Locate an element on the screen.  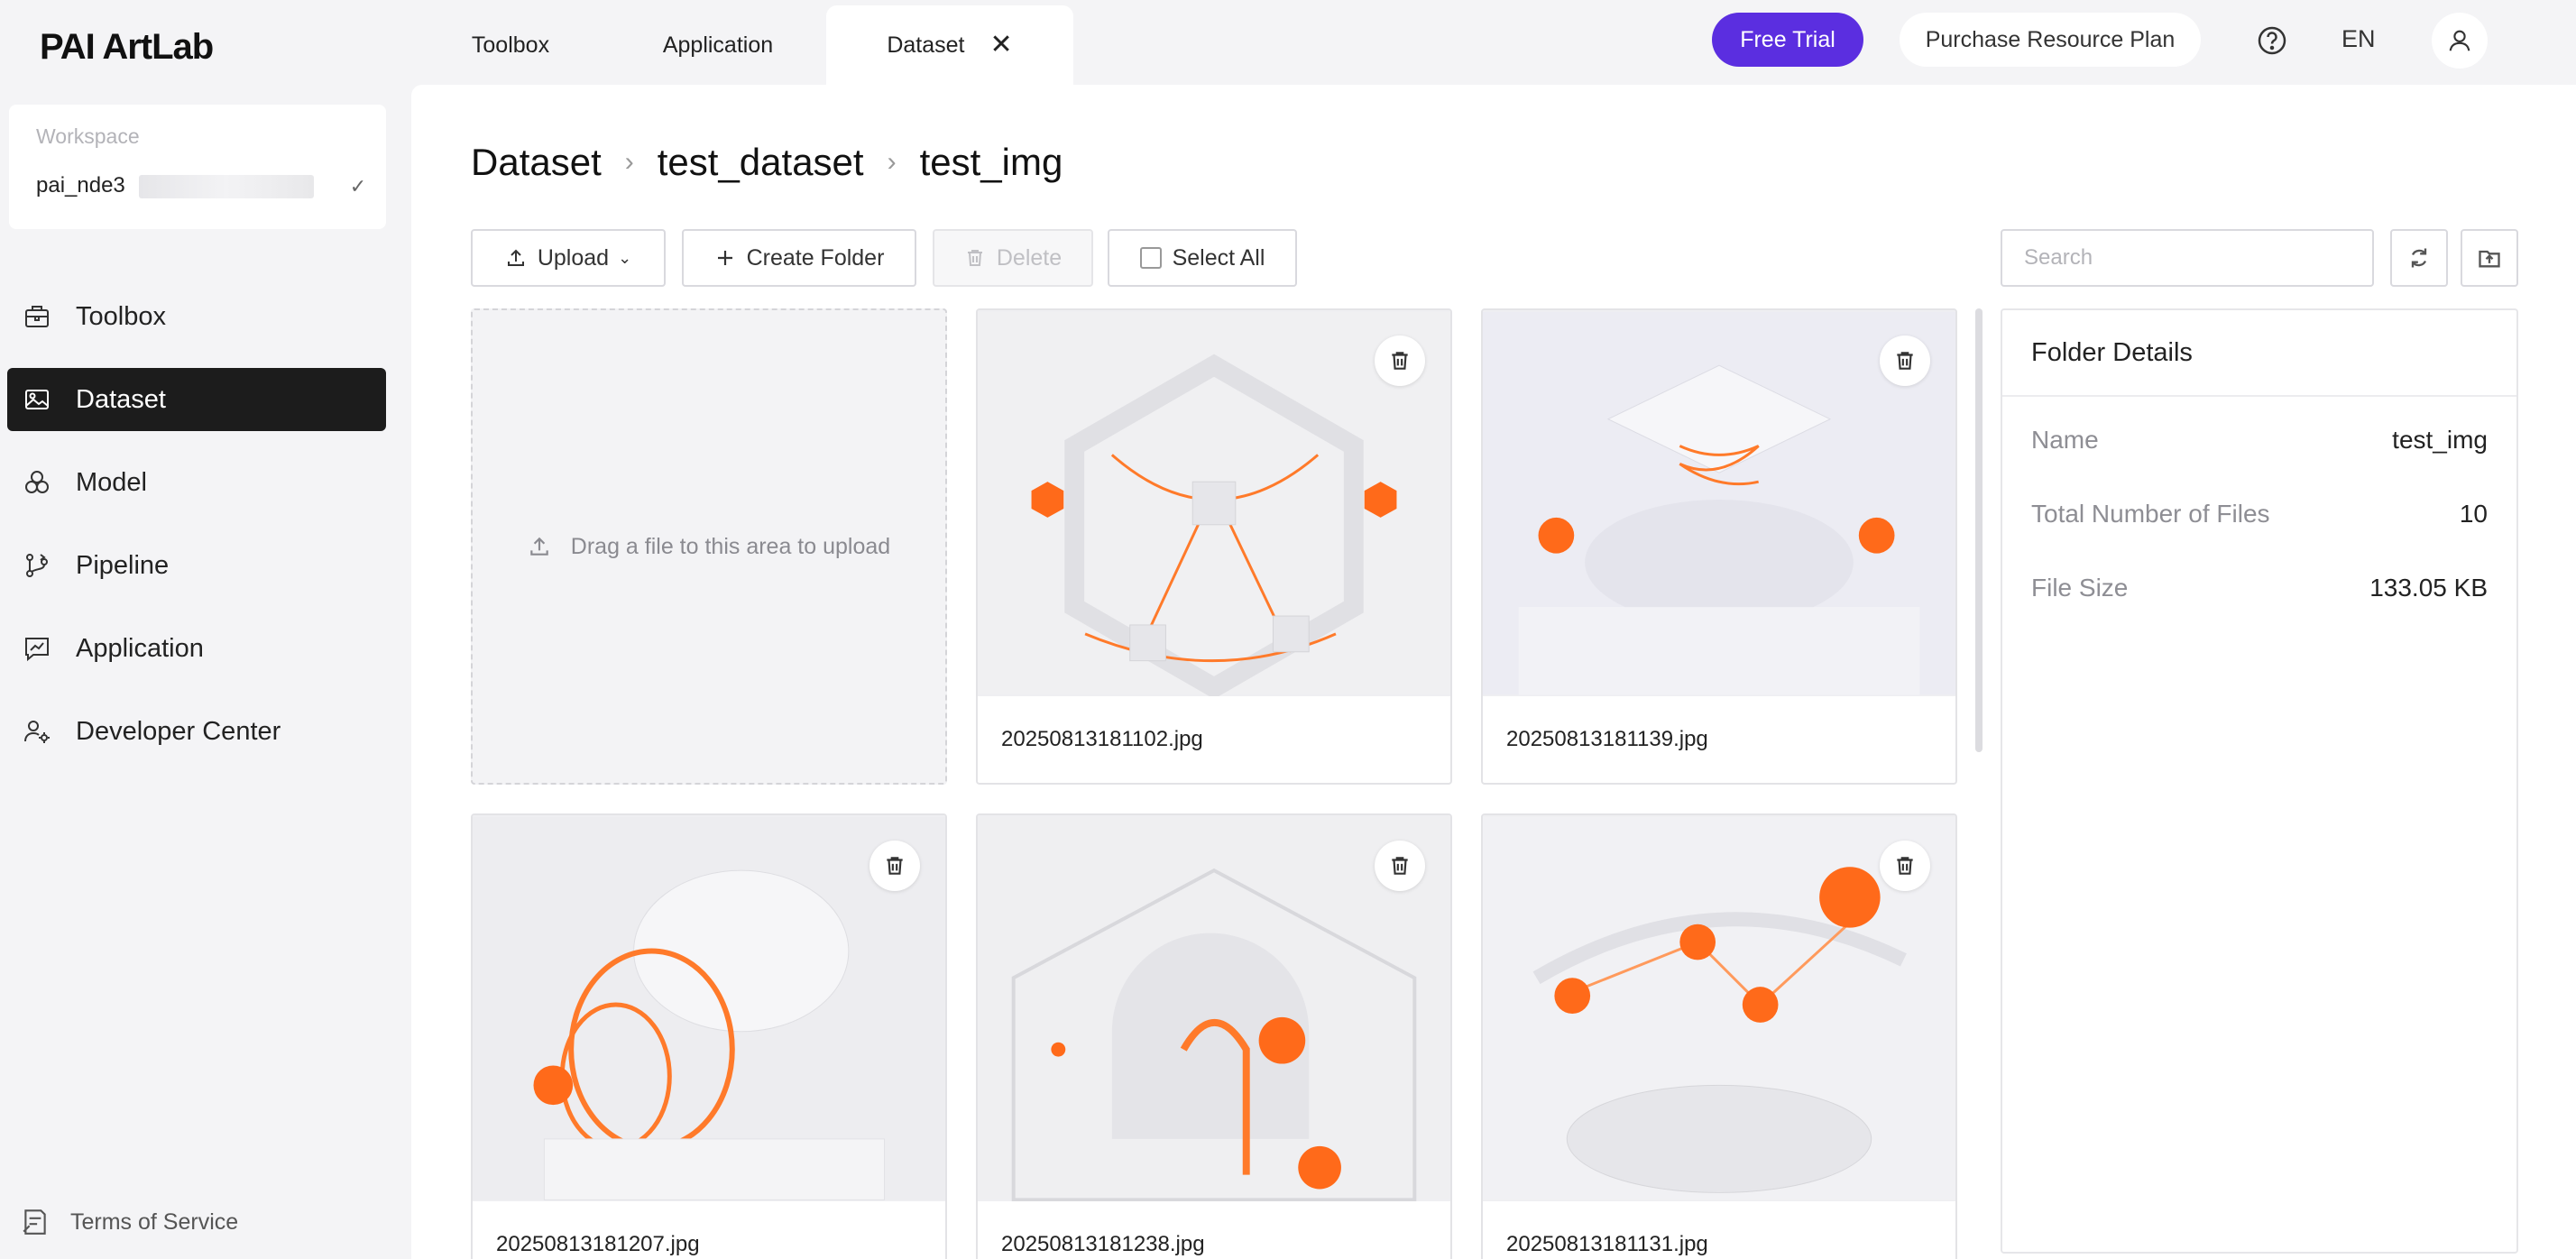
breadcrumb-test-dataset: test_dataset is located at coordinates (761, 162).